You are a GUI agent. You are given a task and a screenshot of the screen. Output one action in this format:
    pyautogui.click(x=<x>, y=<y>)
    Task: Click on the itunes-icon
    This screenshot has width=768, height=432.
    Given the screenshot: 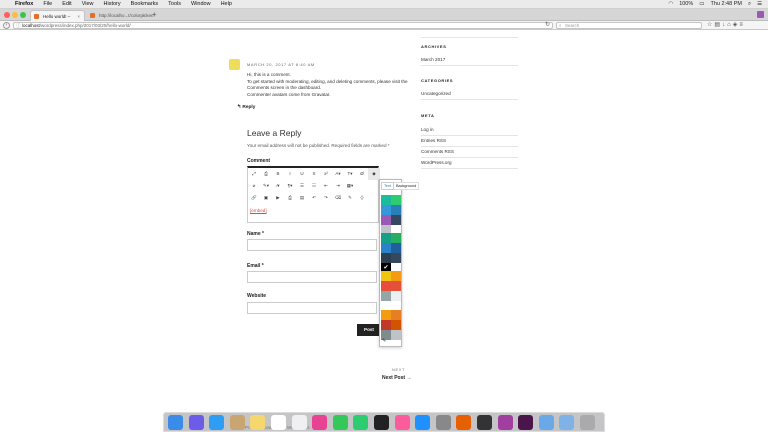 What is the action you would take?
    pyautogui.click(x=402, y=422)
    